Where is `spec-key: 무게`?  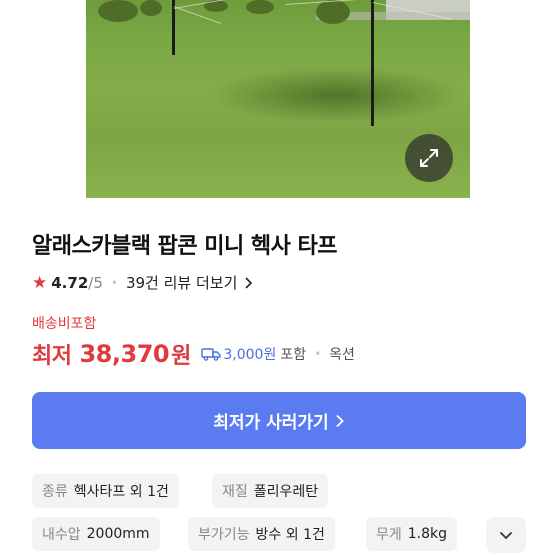 spec-key: 무게 is located at coordinates (389, 535).